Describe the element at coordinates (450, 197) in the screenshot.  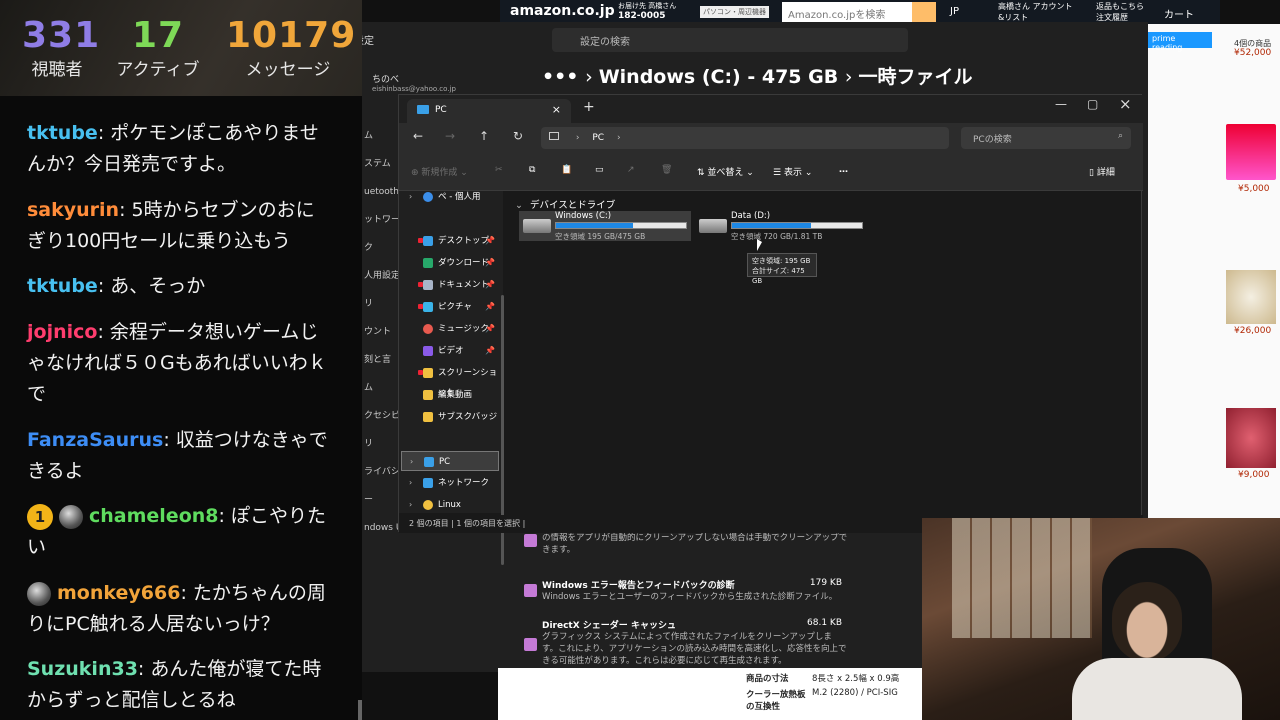
I see `nav-item-personal: › ペ - 個人用` at that location.